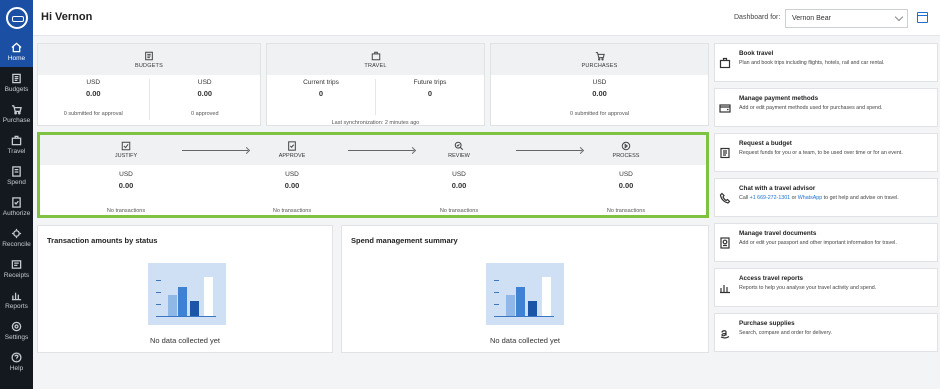 The image size is (940, 389). What do you see at coordinates (770, 198) in the screenshot?
I see `phone-link: +1 669-272-1301` at bounding box center [770, 198].